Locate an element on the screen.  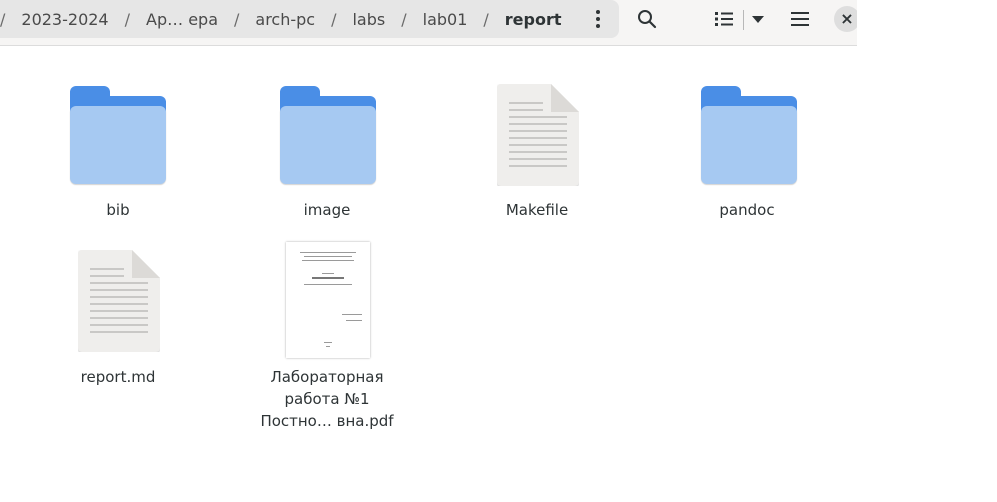
list-view-icon is located at coordinates (724, 19).